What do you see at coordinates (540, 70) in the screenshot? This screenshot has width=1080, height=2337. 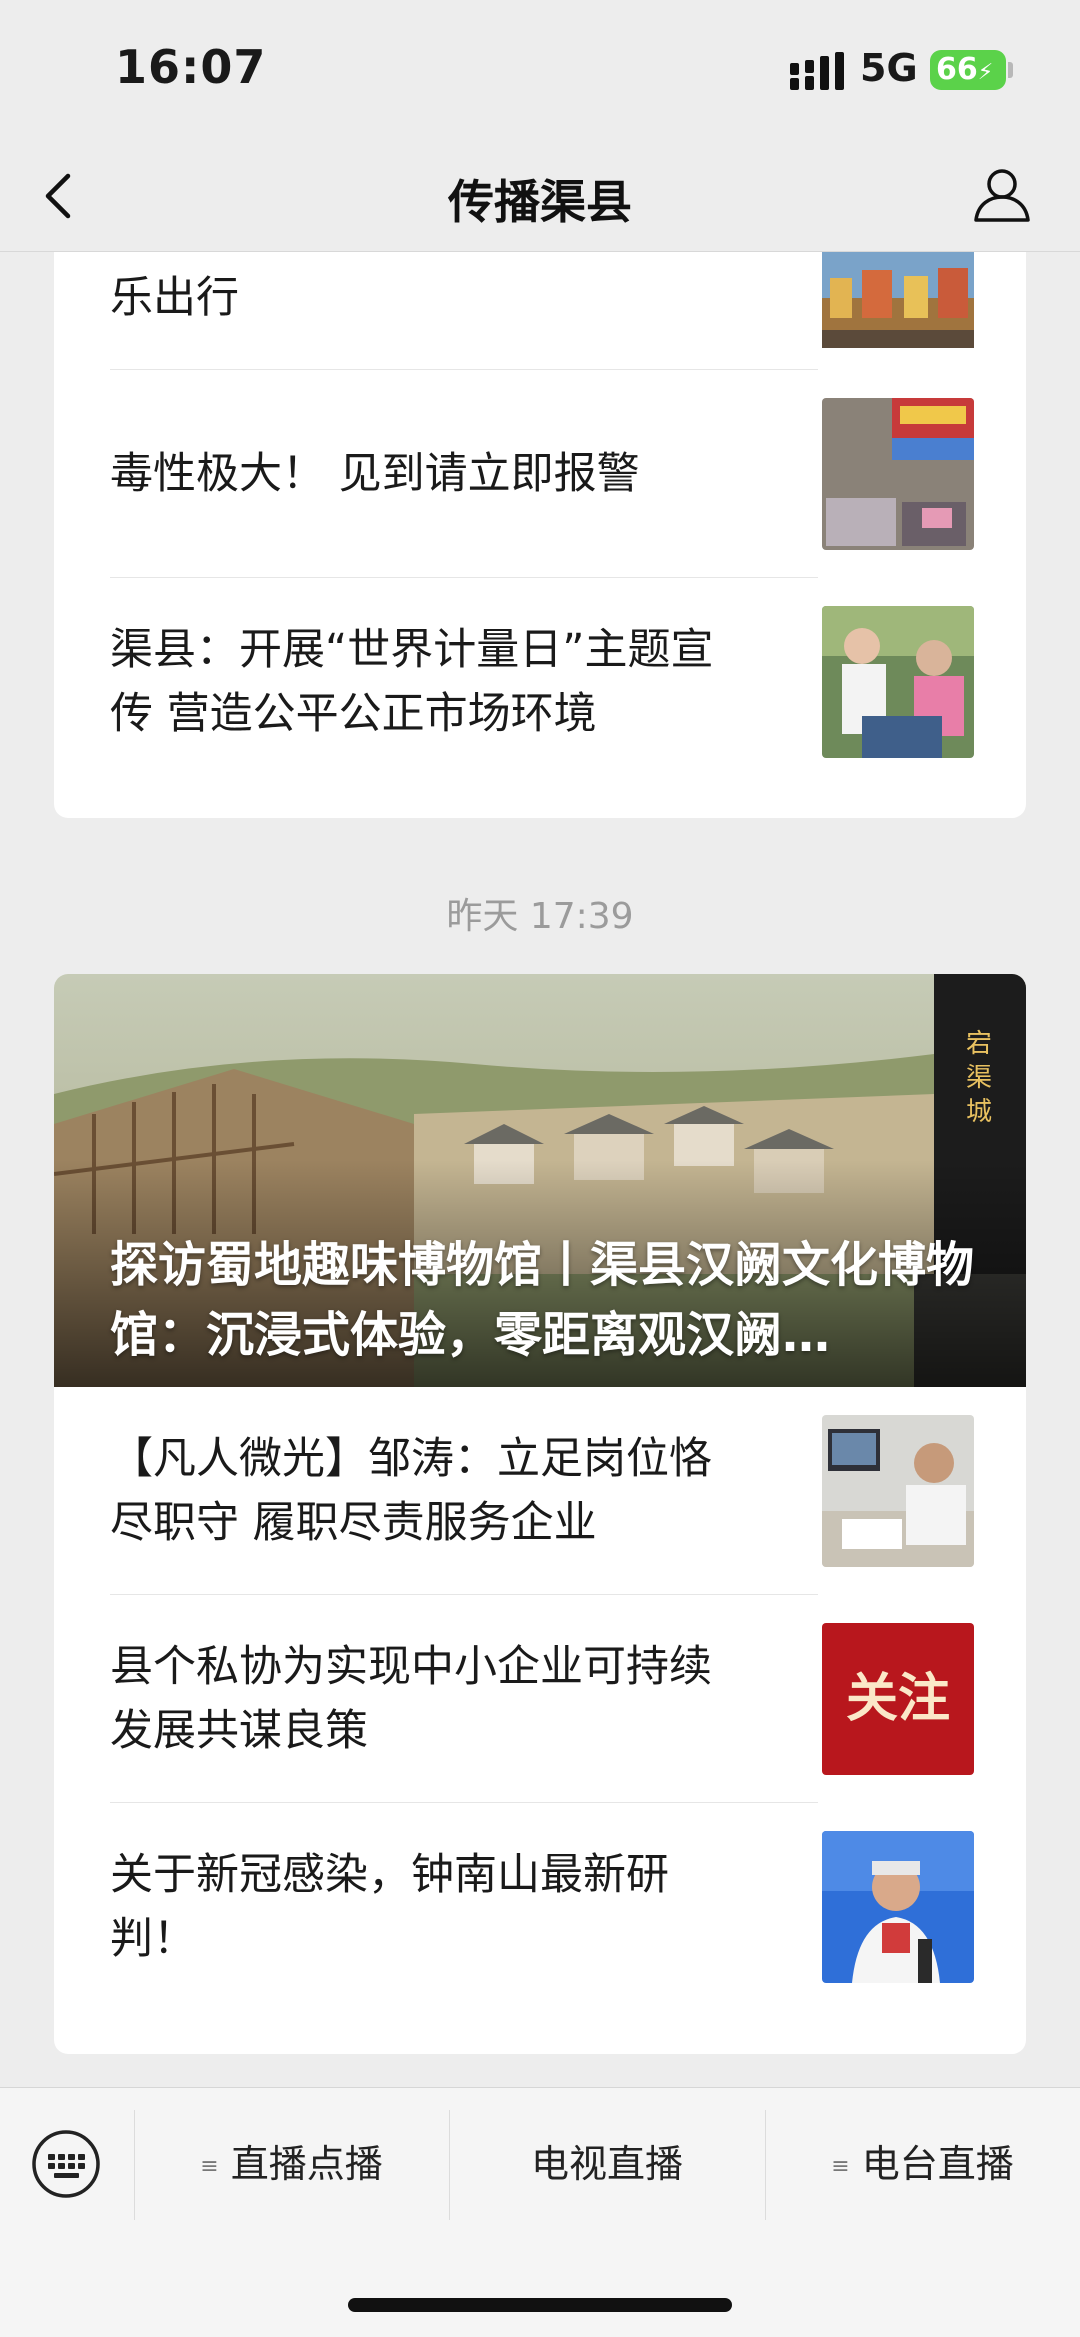 I see `status-bar: 16:07 5G 66⚡` at bounding box center [540, 70].